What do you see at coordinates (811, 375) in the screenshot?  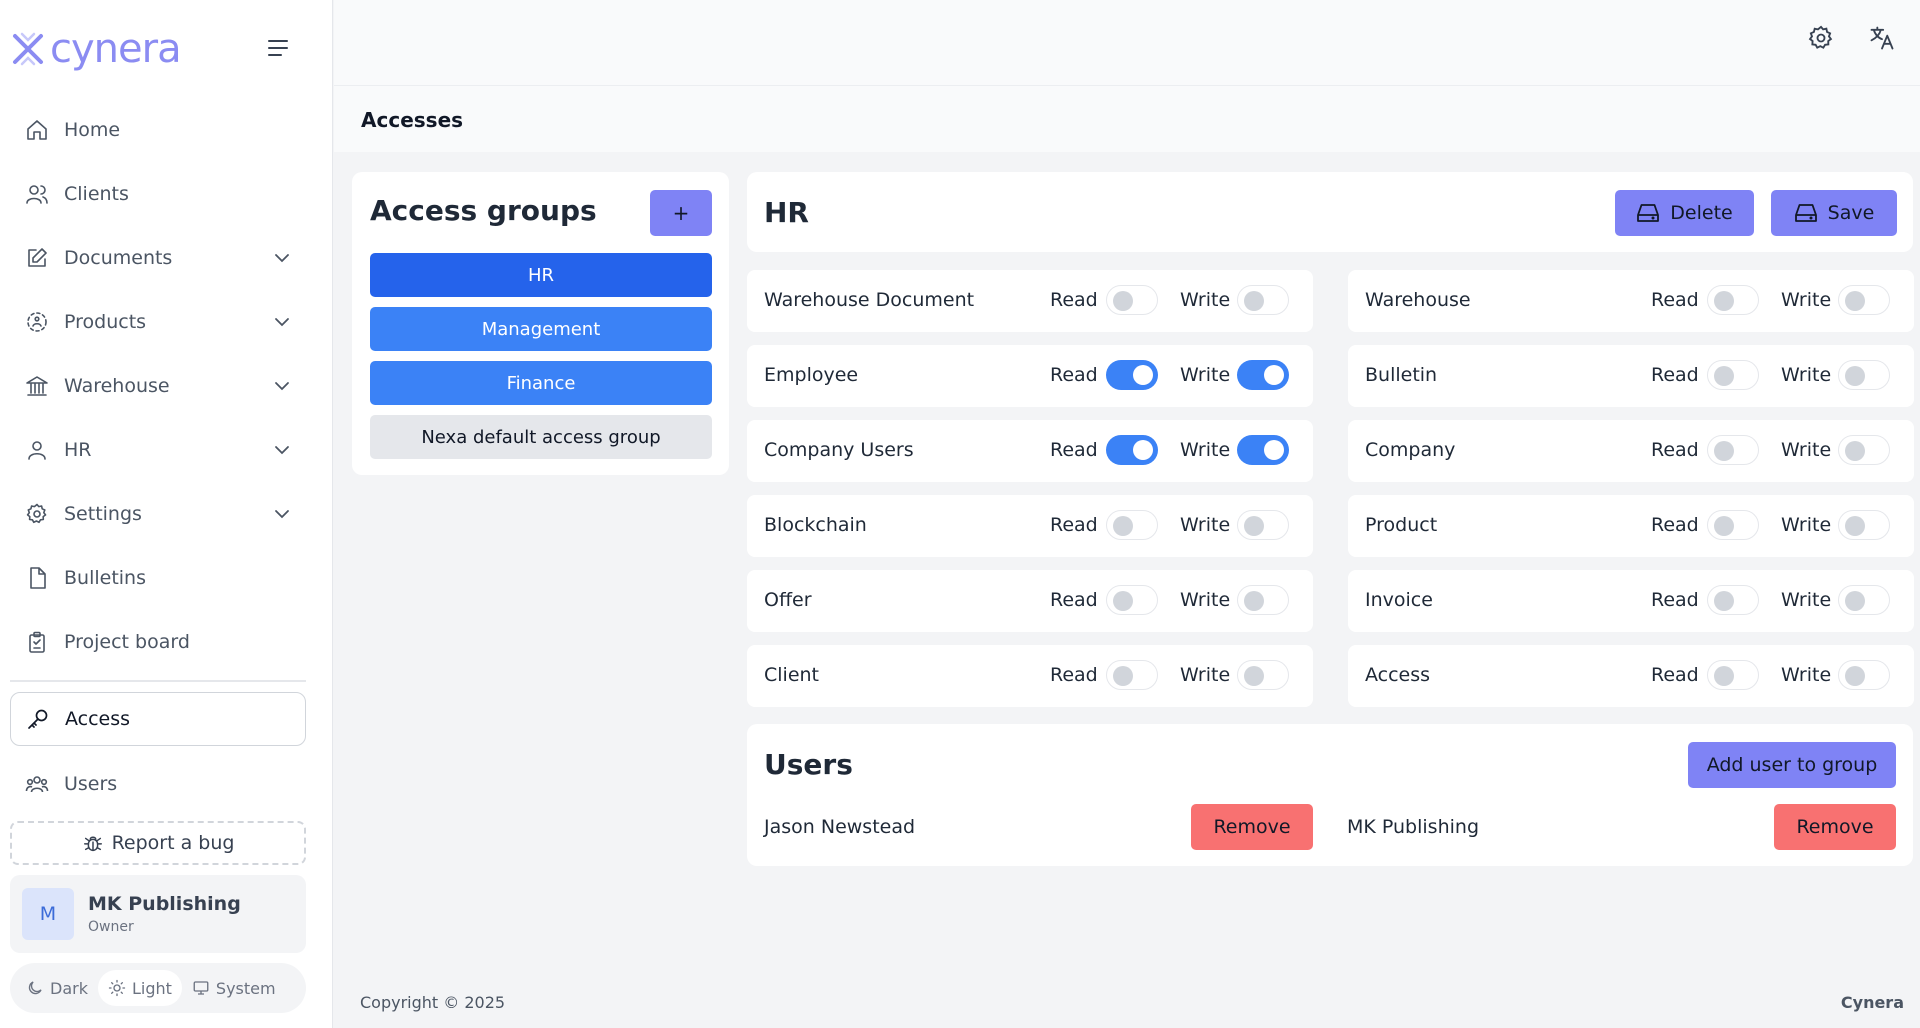 I see `permission-name: Employee` at bounding box center [811, 375].